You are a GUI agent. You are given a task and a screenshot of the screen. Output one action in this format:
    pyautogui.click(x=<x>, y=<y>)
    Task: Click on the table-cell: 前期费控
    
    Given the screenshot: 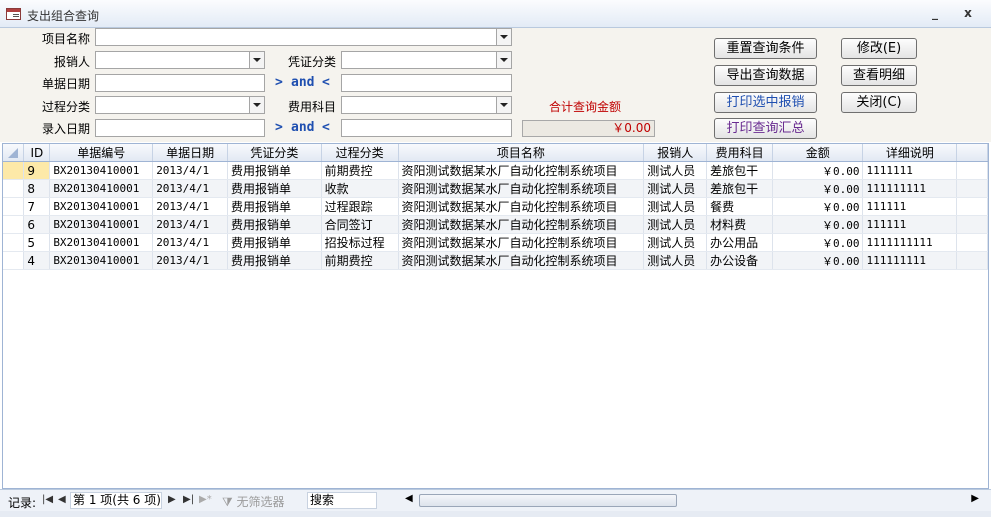 What is the action you would take?
    pyautogui.click(x=360, y=260)
    